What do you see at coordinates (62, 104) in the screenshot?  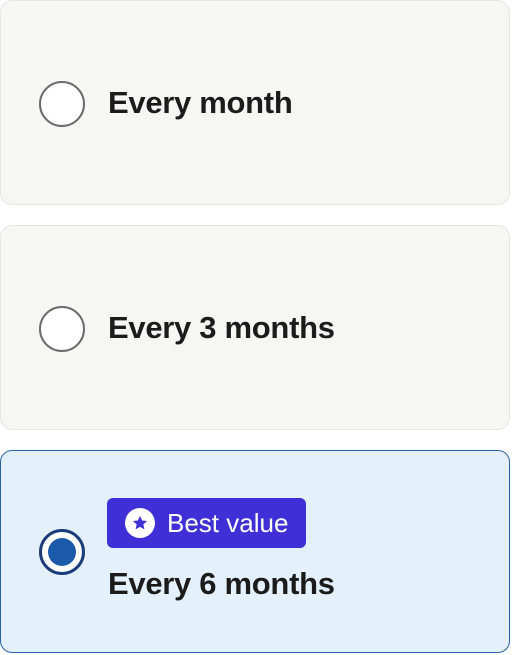 I see `radio-every-month` at bounding box center [62, 104].